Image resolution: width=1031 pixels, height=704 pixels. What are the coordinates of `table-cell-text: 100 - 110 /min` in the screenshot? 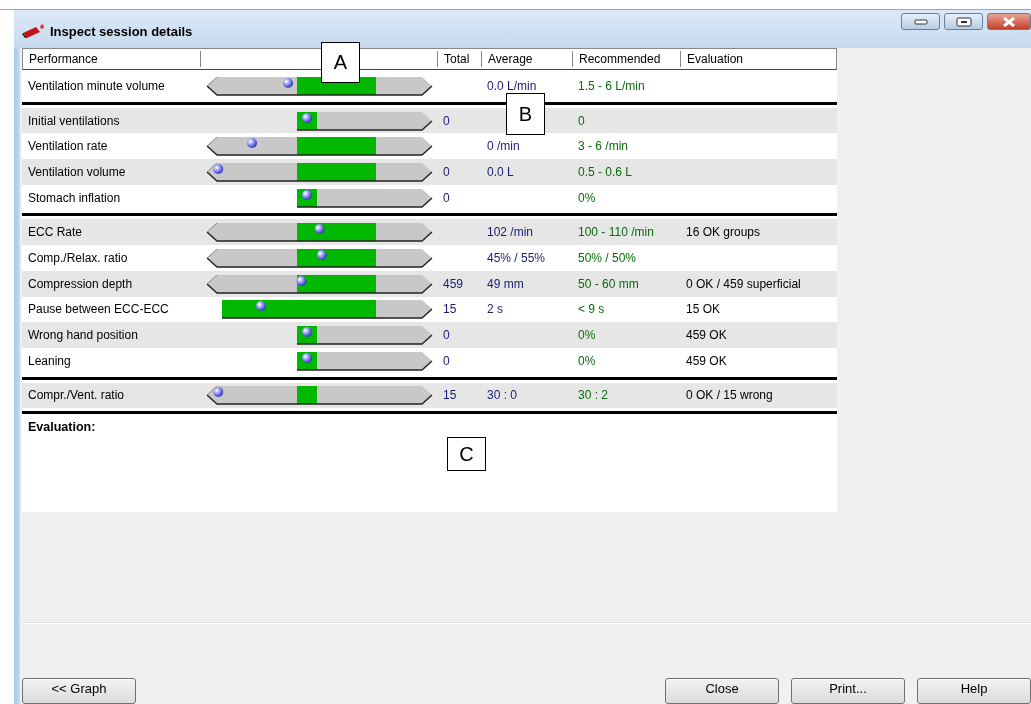 It's located at (616, 232).